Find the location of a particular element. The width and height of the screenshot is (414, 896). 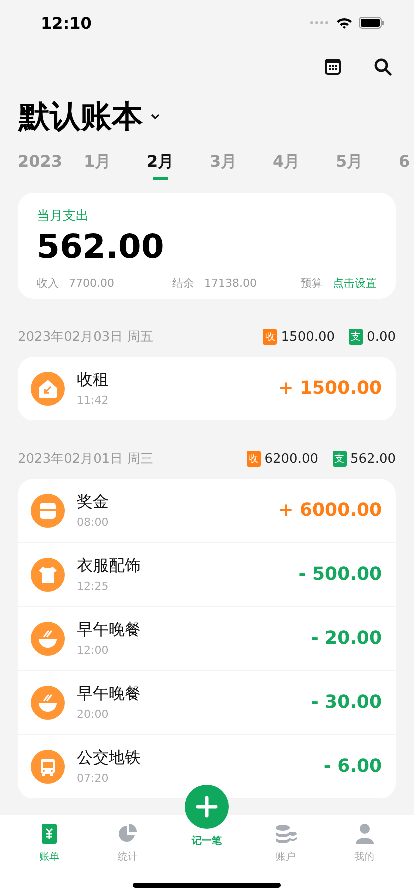

wifi-icon is located at coordinates (344, 23).